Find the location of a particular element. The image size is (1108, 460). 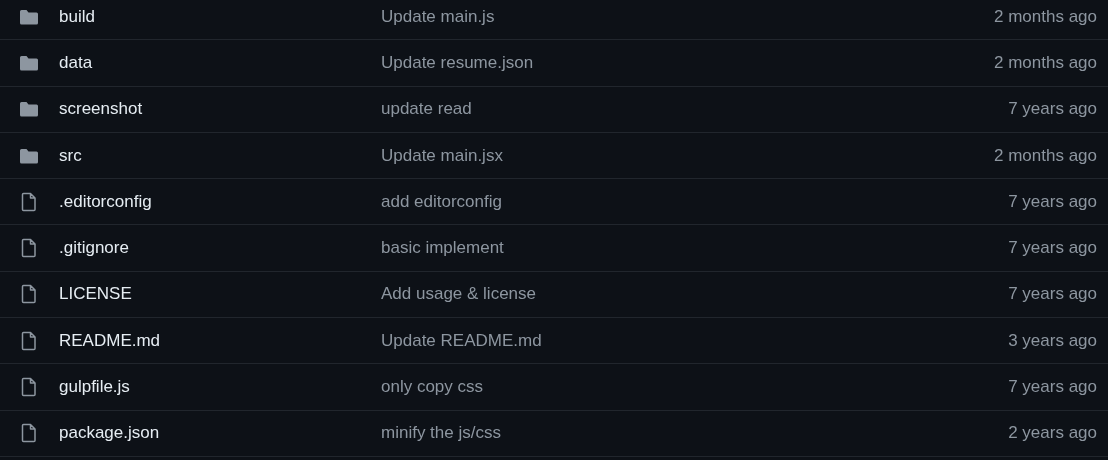

file-name-link: README.md is located at coordinates (220, 340).